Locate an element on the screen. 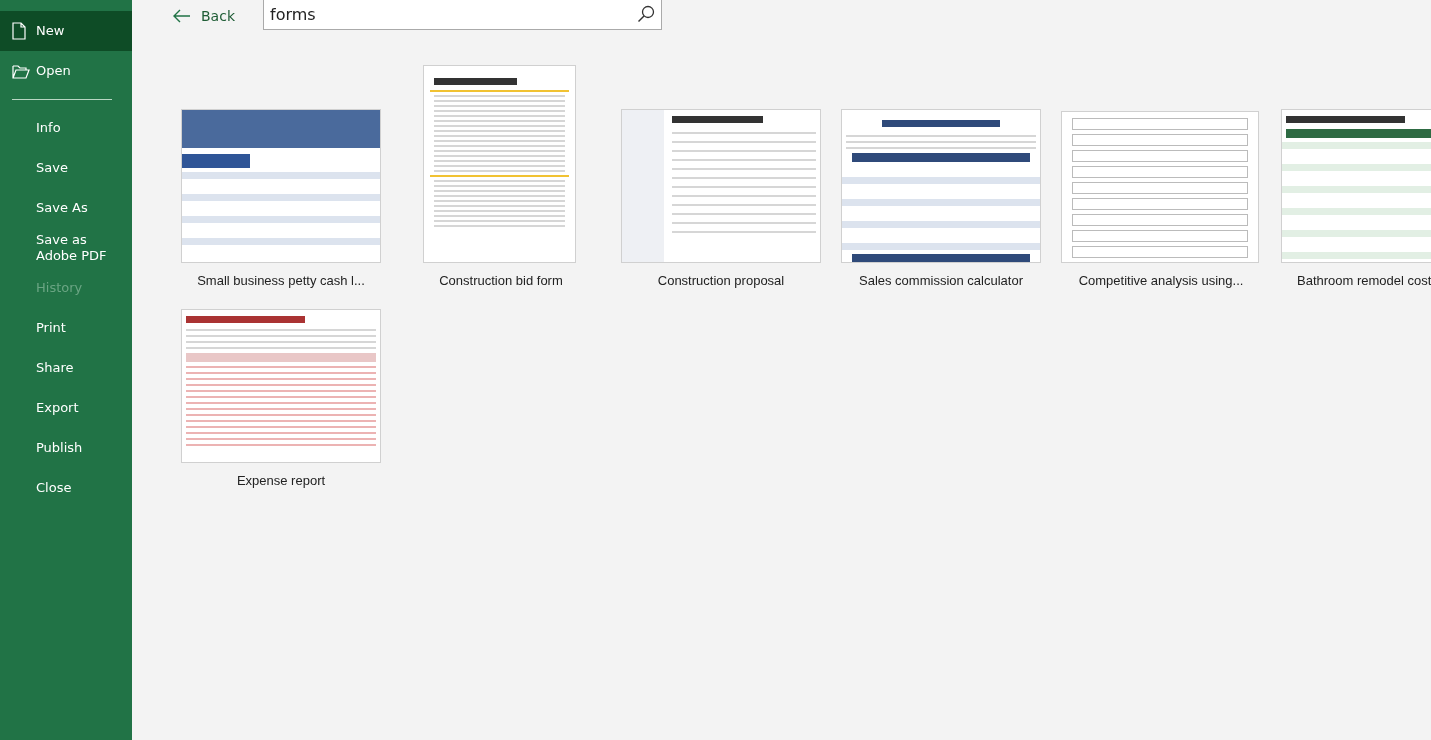 This screenshot has height=740, width=1431. search-field: forms is located at coordinates (462, 15).